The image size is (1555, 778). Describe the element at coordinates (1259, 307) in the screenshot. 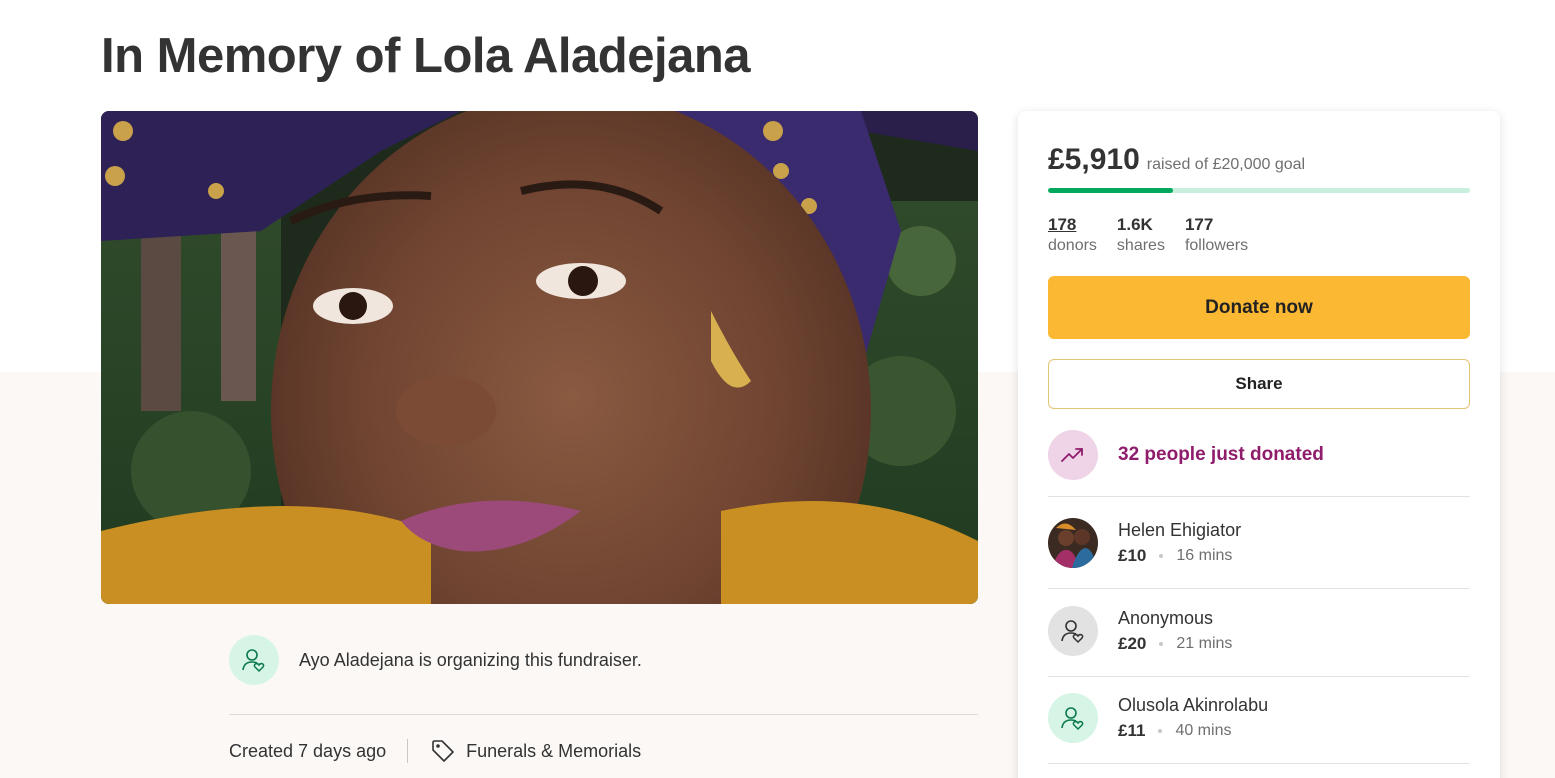

I see `donate-now-button: Donate now` at that location.